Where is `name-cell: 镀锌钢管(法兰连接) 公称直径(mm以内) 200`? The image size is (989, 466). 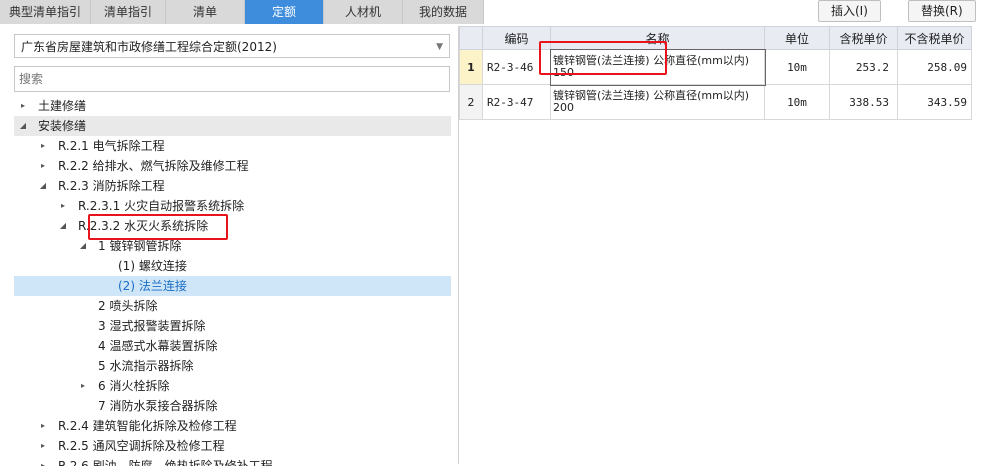
name-cell: 镀锌钢管(法兰连接) 公称直径(mm以内) 200 is located at coordinates (657, 102).